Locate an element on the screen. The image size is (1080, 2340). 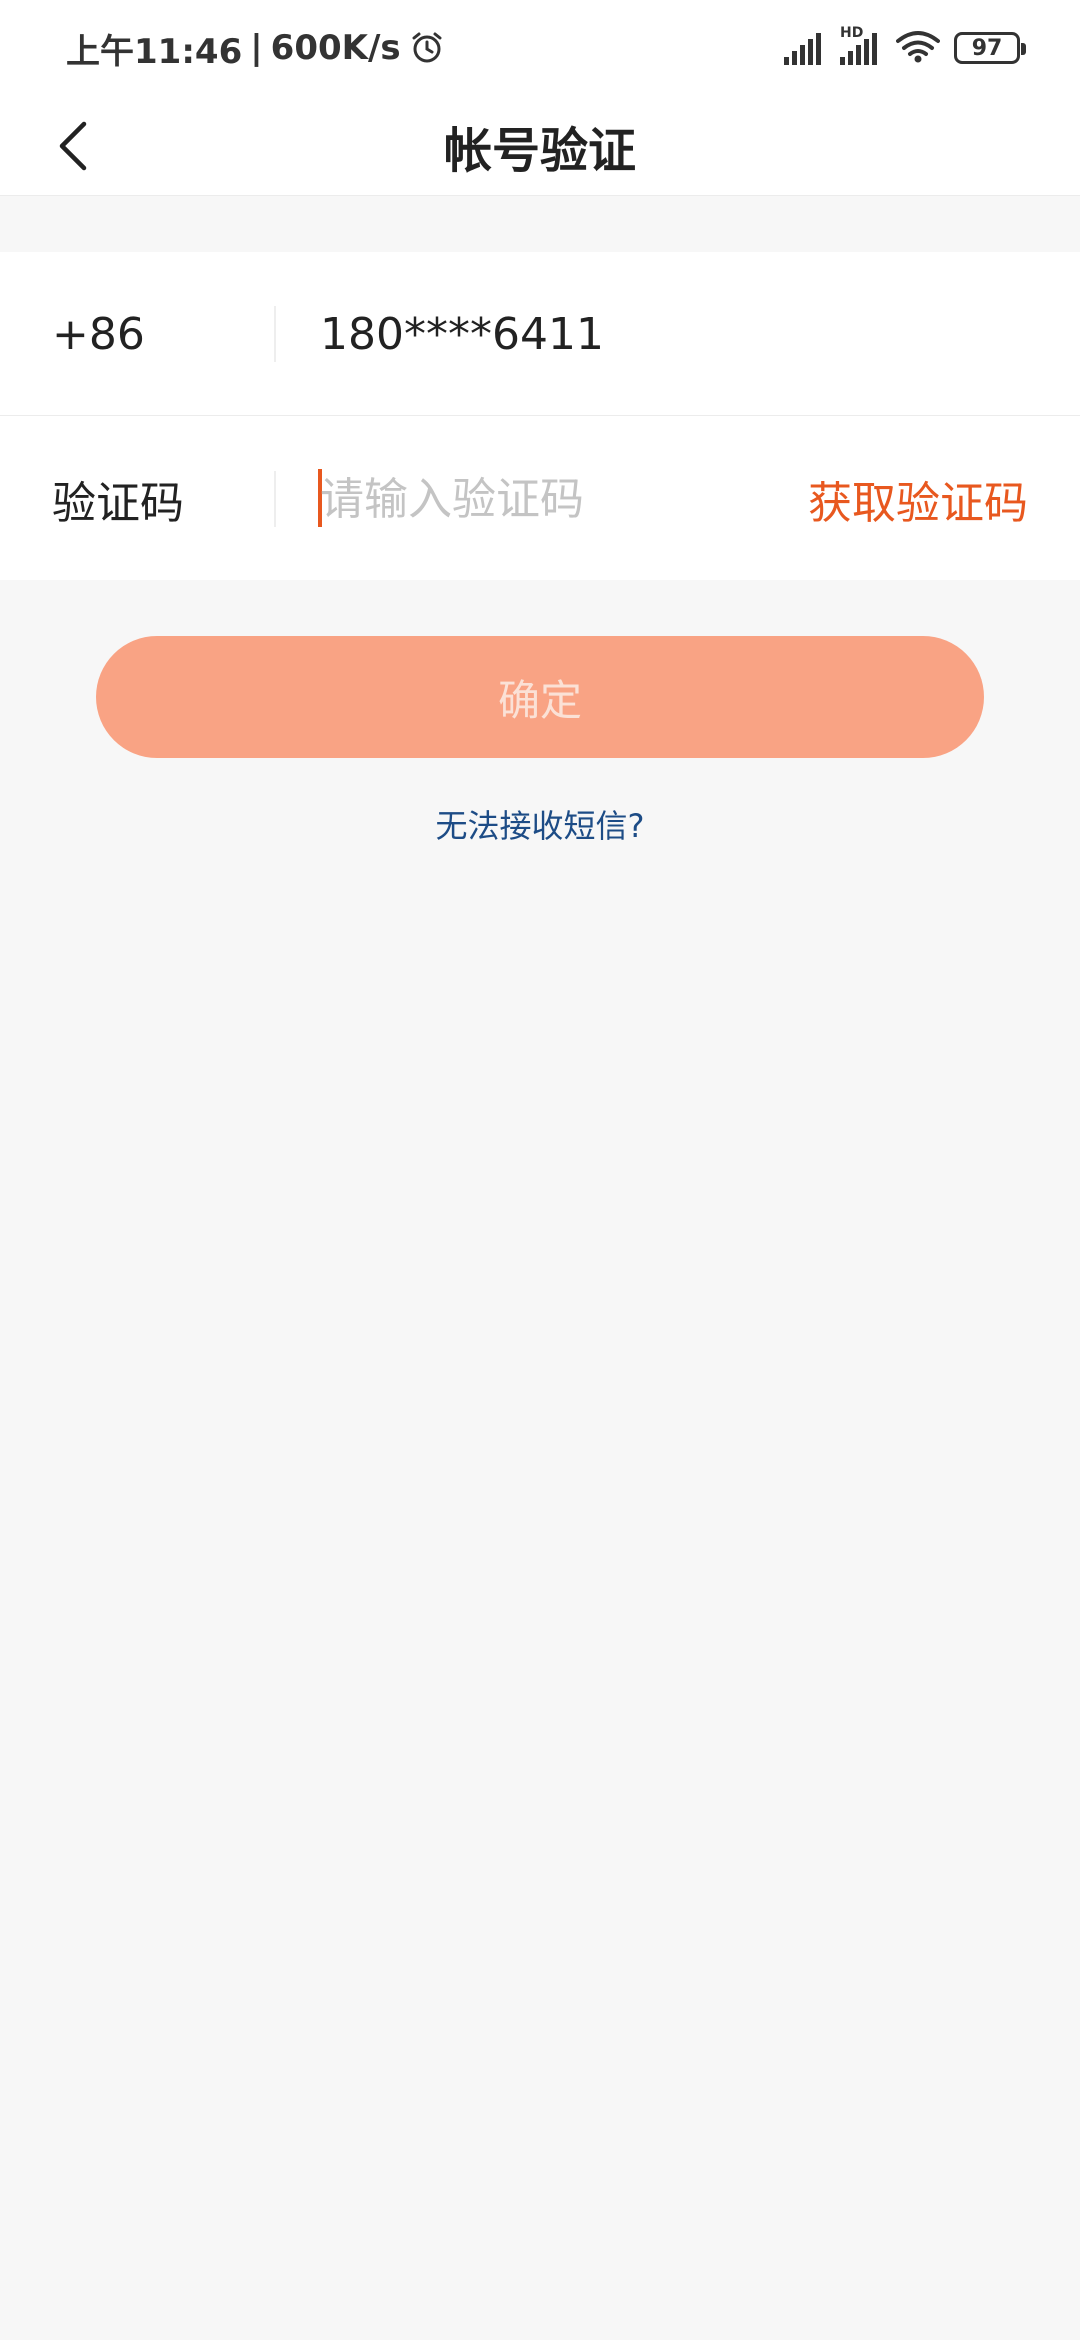
cannot-receive-sms-link: 无法接收短信? is located at coordinates (540, 824).